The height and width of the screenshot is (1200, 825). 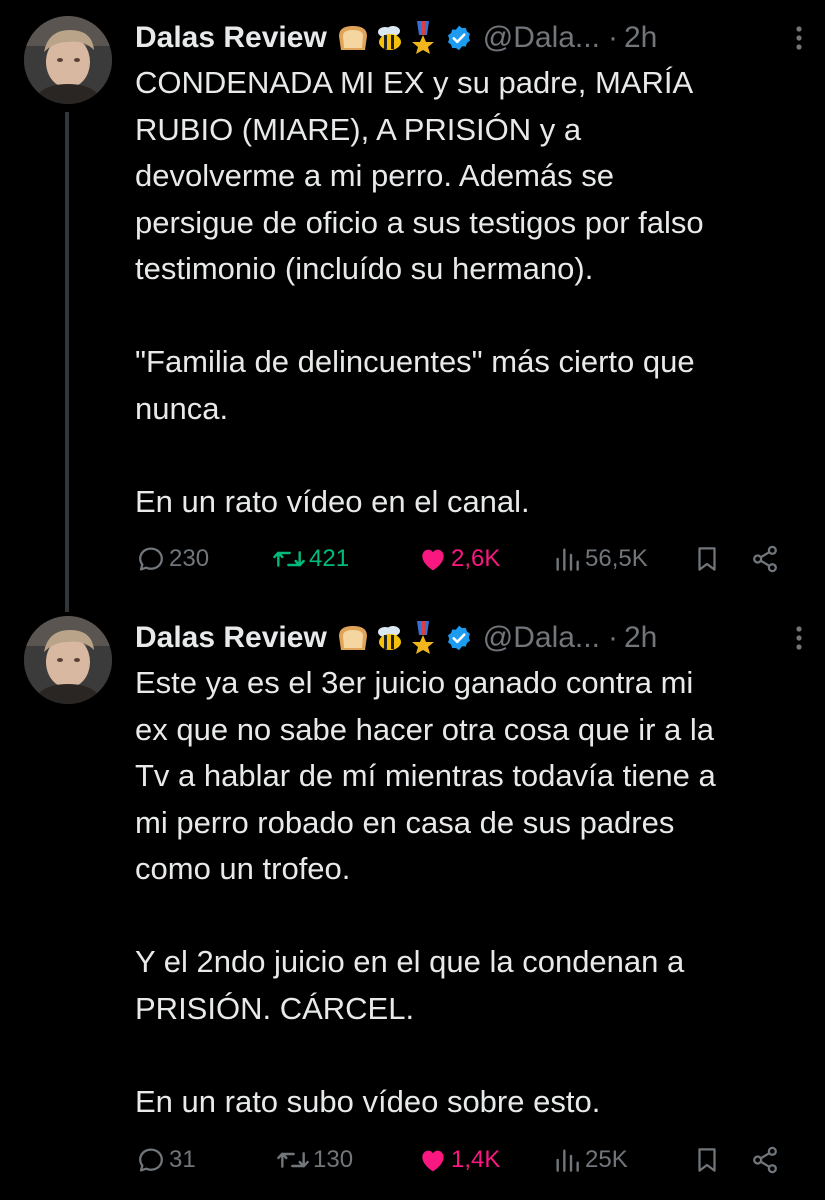 I want to click on text-line: En un rato subo vídeo sobre esto., so click(x=368, y=1101).